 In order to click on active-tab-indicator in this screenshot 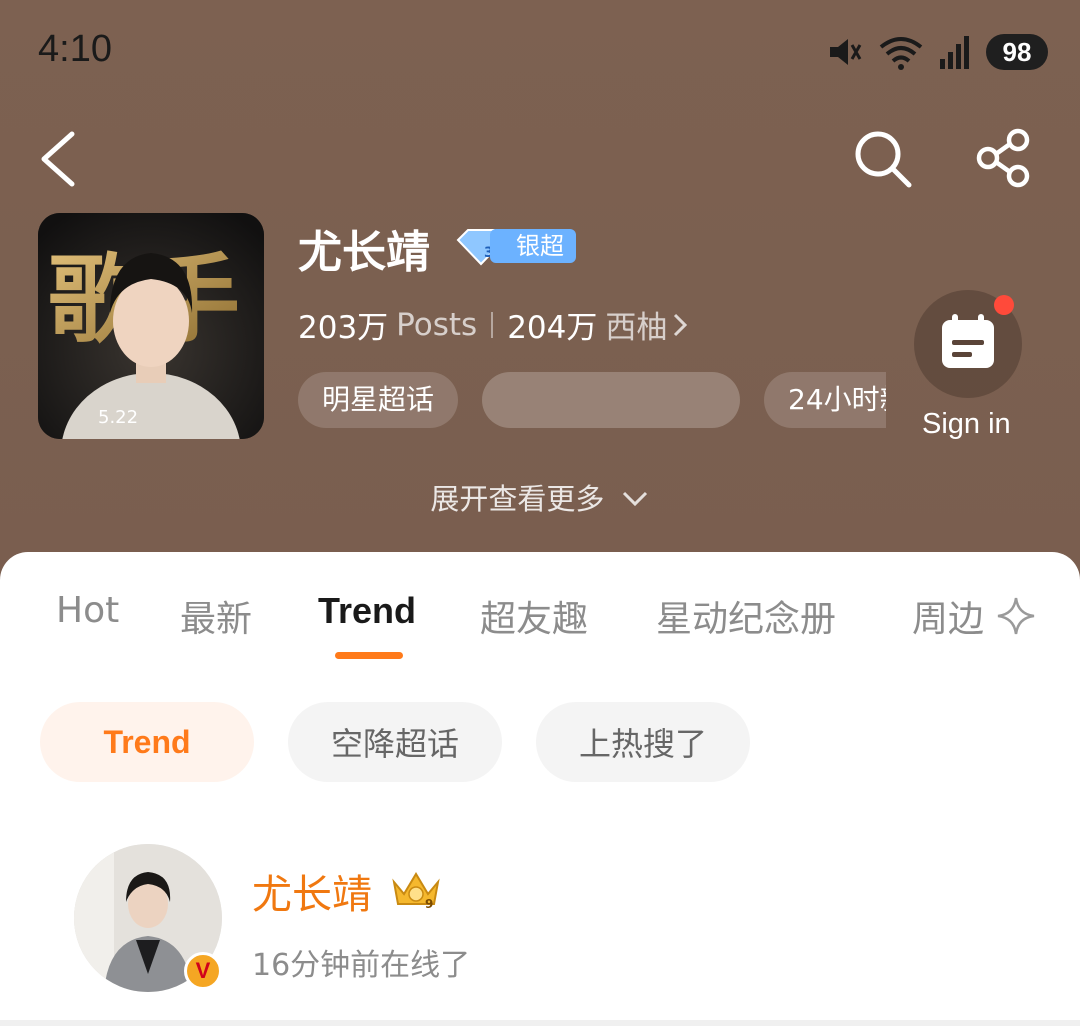, I will do `click(369, 655)`.